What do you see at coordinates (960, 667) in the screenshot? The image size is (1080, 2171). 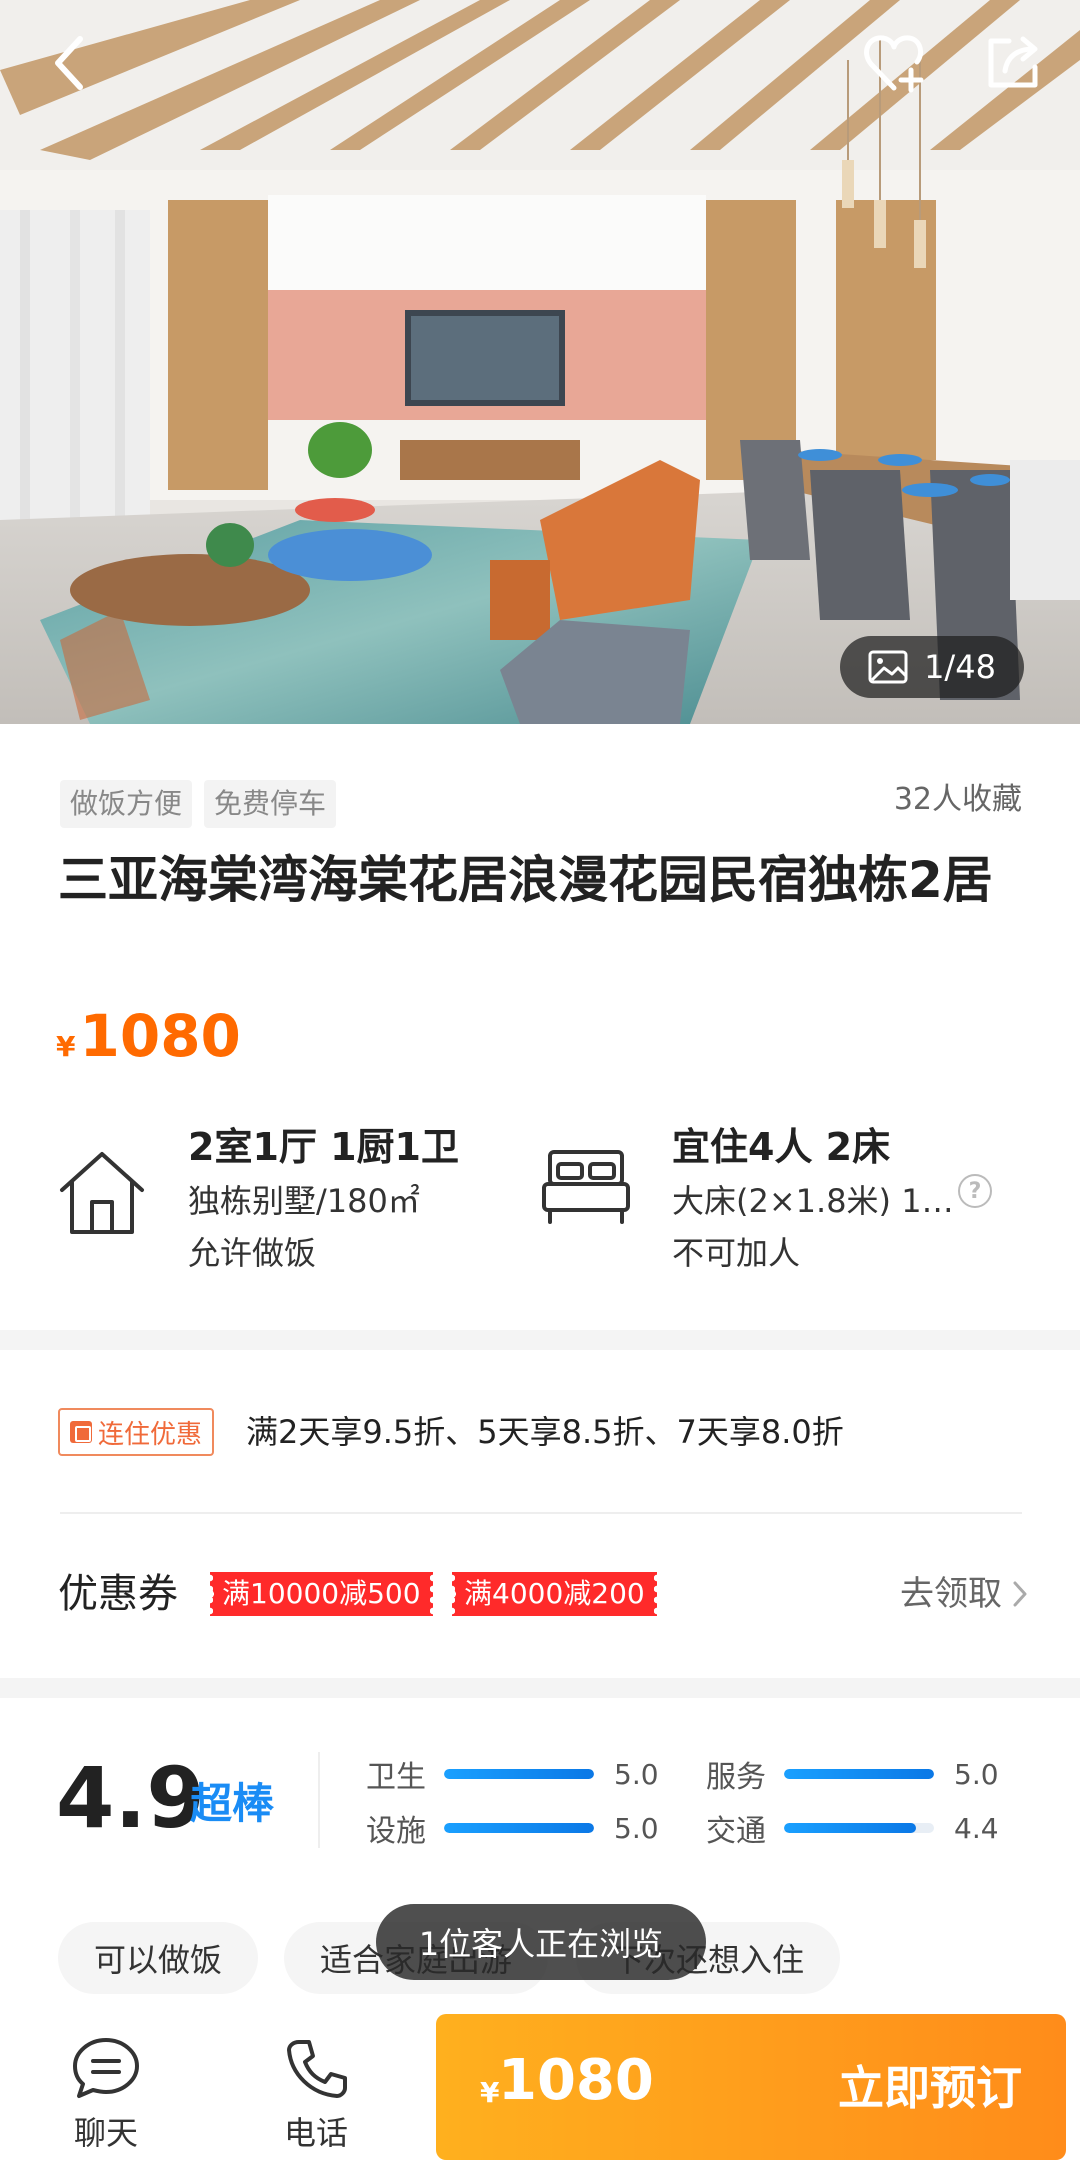 I see `photo-counter-text: 1/48` at bounding box center [960, 667].